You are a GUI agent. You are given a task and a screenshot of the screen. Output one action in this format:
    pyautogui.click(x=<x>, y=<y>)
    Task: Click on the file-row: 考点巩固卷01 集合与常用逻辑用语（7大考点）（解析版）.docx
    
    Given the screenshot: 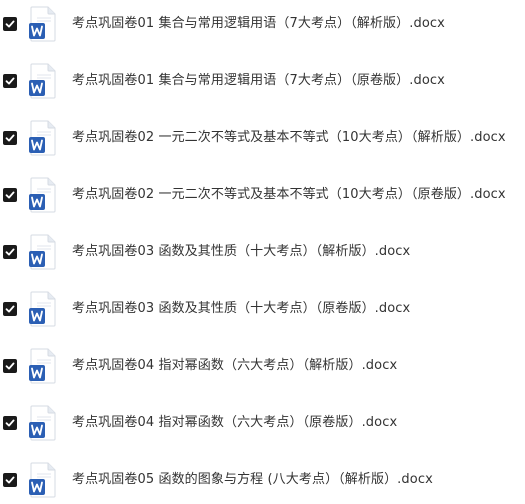 What is the action you would take?
    pyautogui.click(x=262, y=25)
    